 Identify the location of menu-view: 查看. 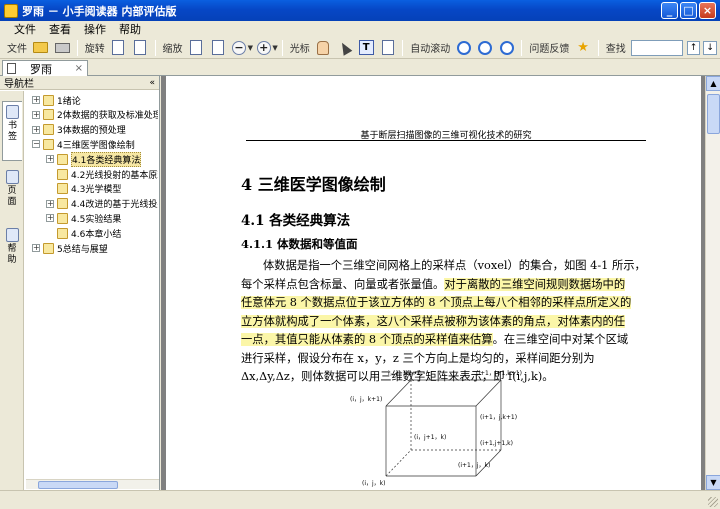
(60, 29).